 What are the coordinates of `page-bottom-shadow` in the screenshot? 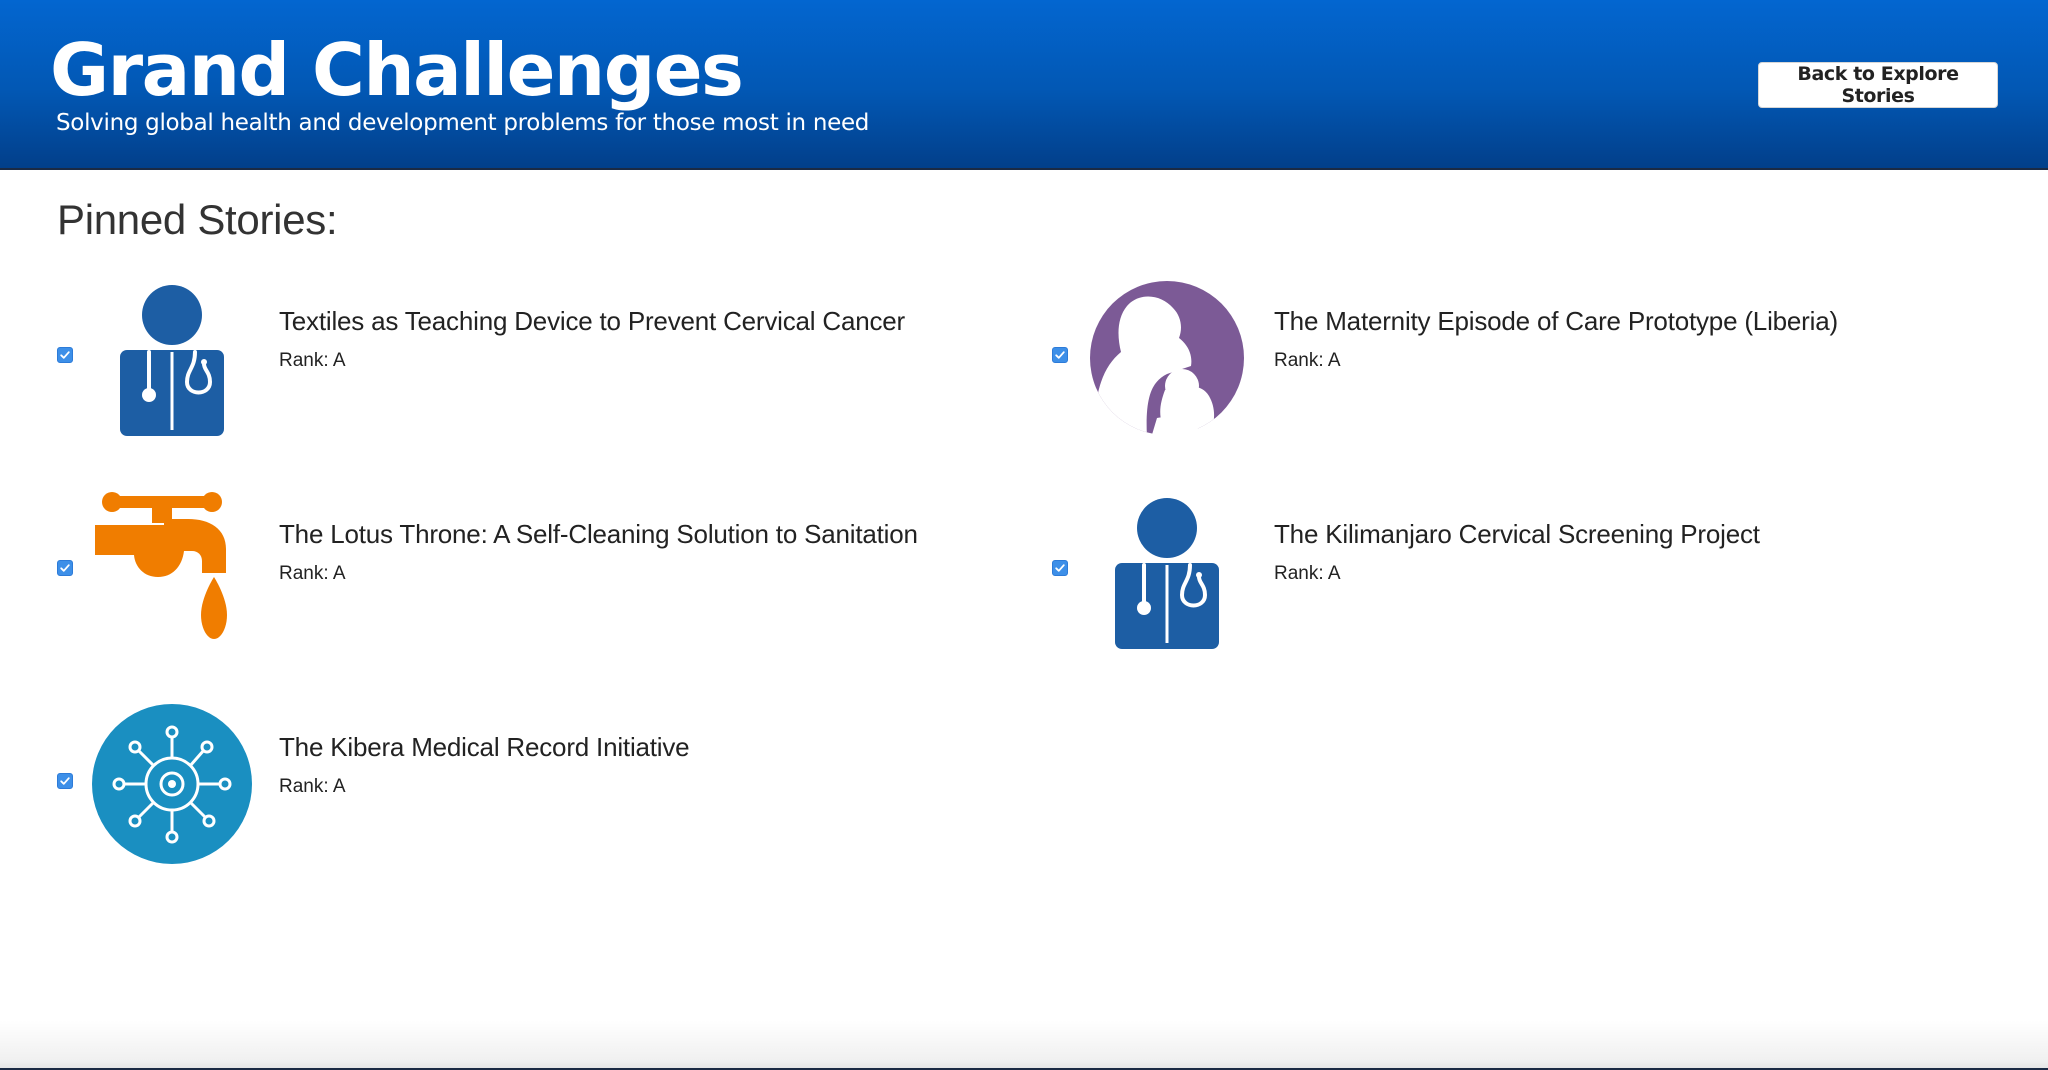 It's located at (1024, 1045).